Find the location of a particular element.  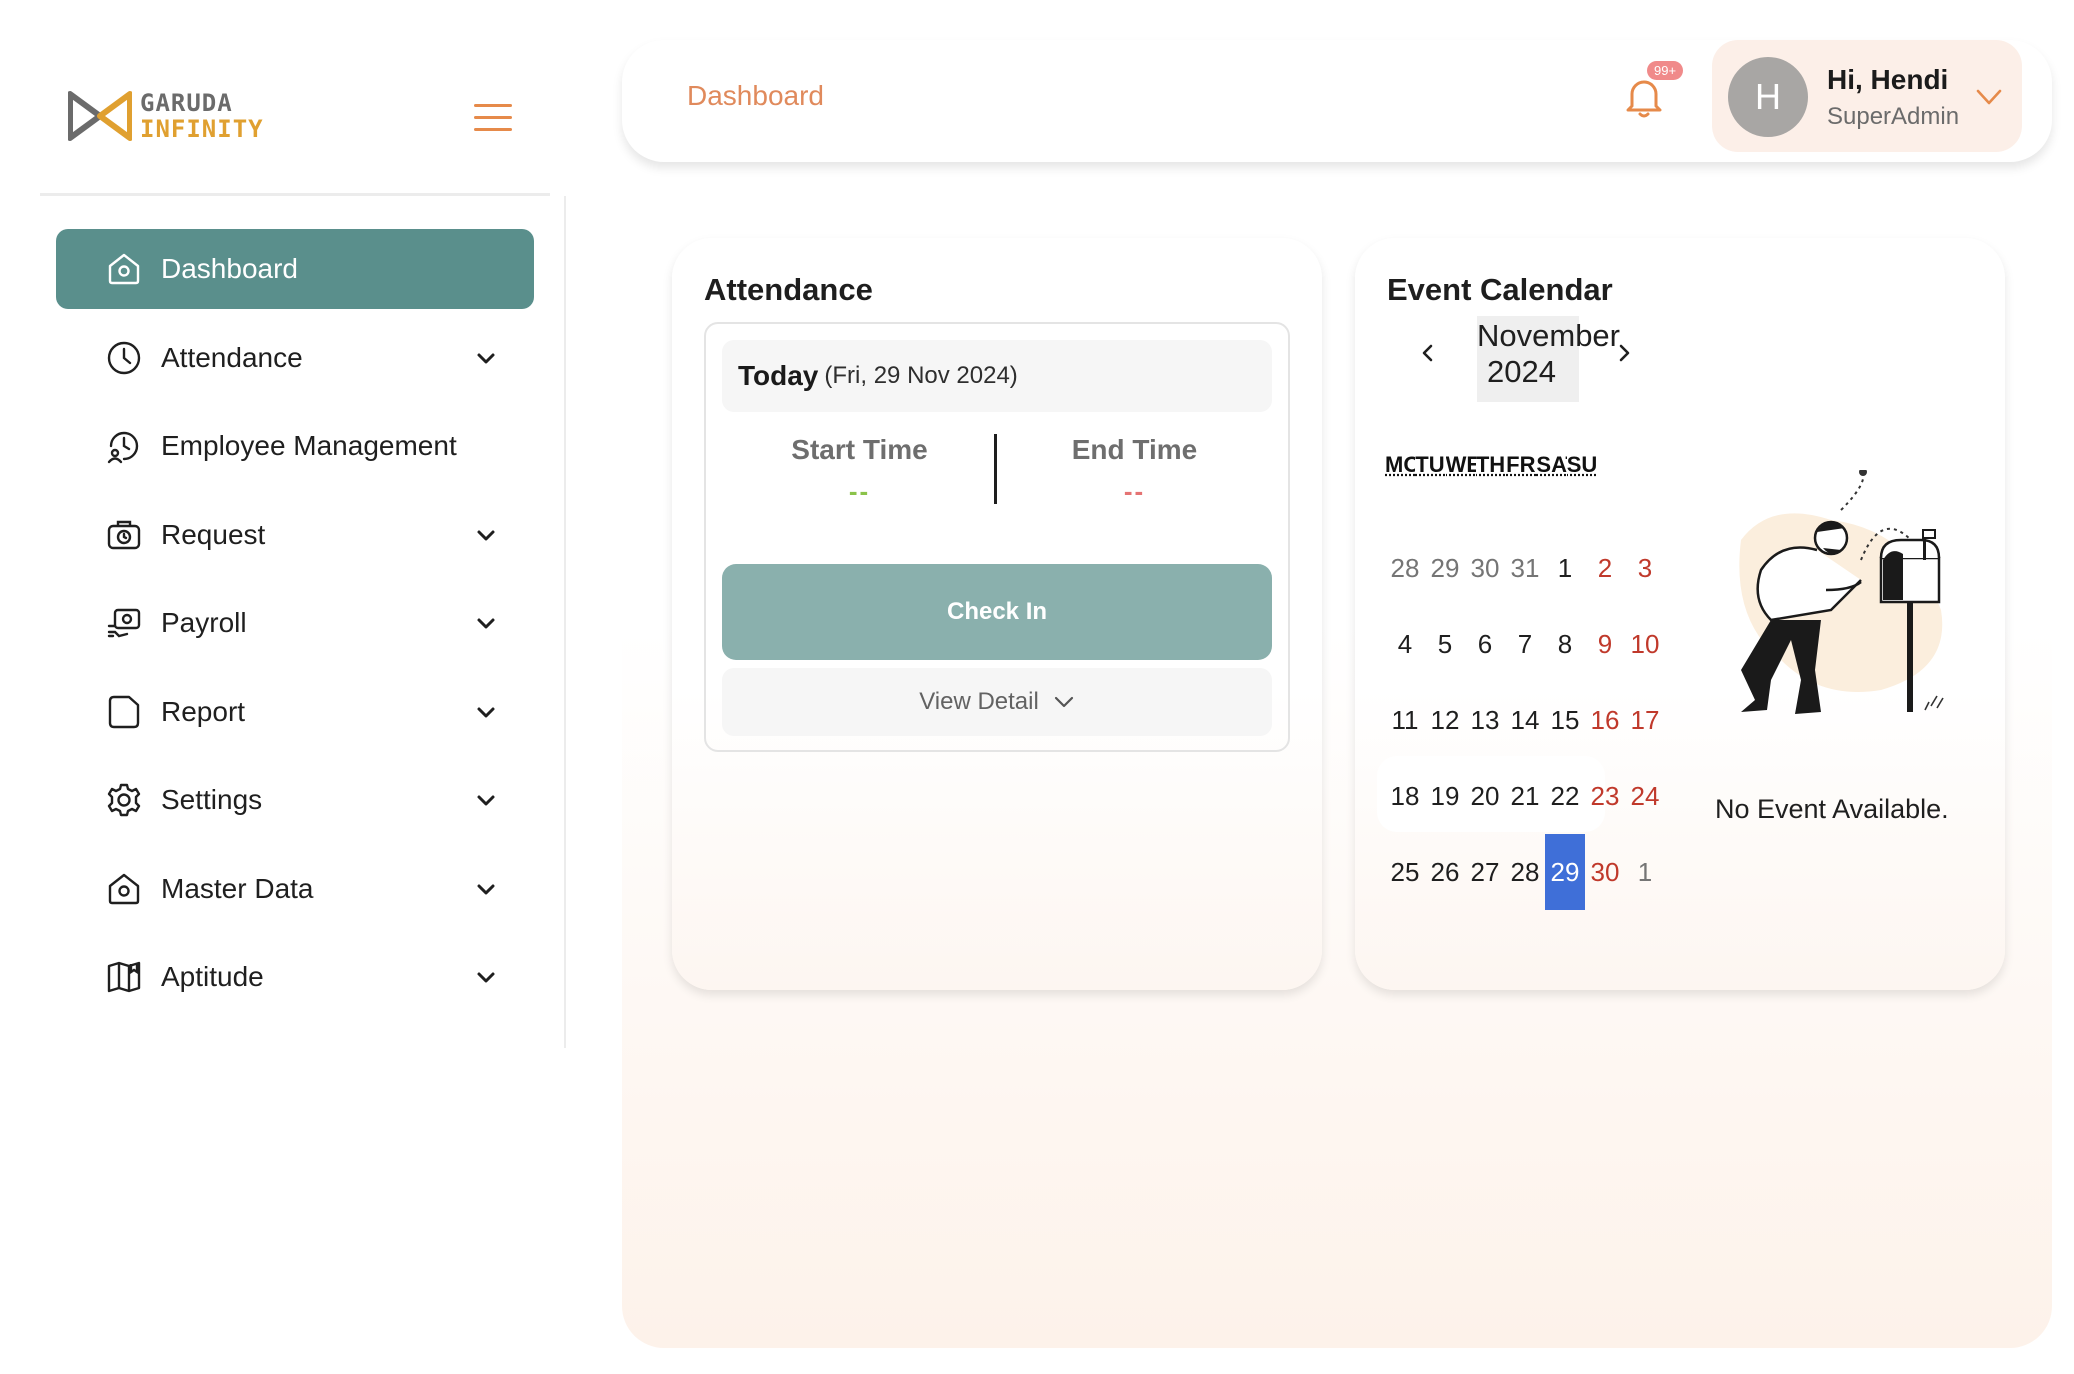

empty-mailbox-illustration is located at coordinates (1841, 592).